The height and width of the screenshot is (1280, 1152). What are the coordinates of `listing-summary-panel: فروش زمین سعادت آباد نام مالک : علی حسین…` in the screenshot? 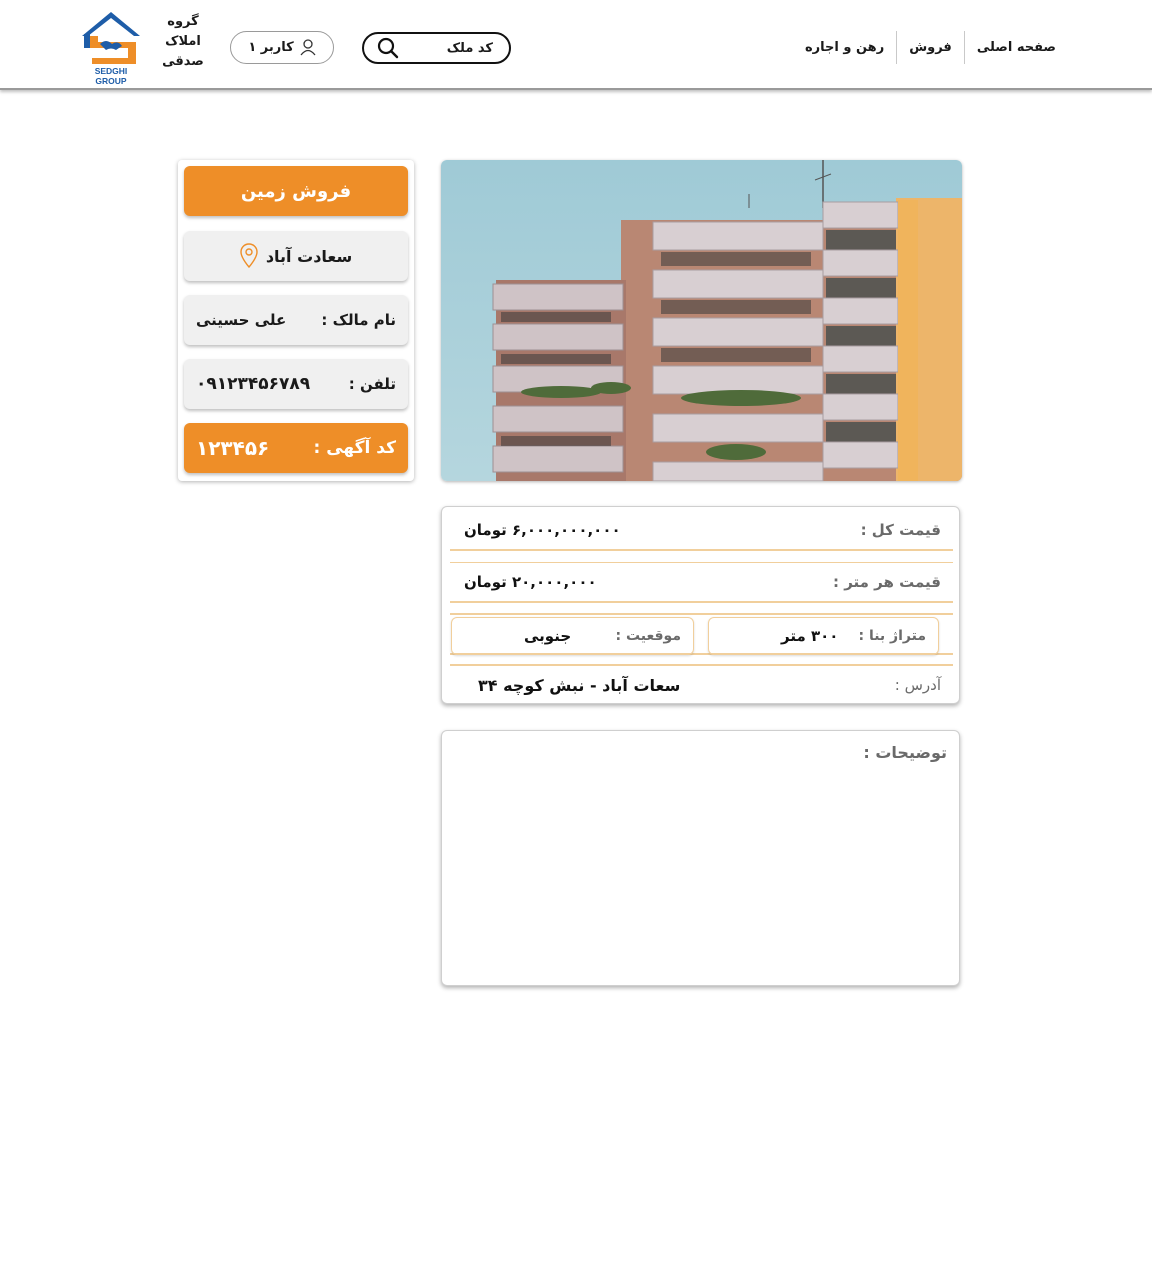 It's located at (296, 320).